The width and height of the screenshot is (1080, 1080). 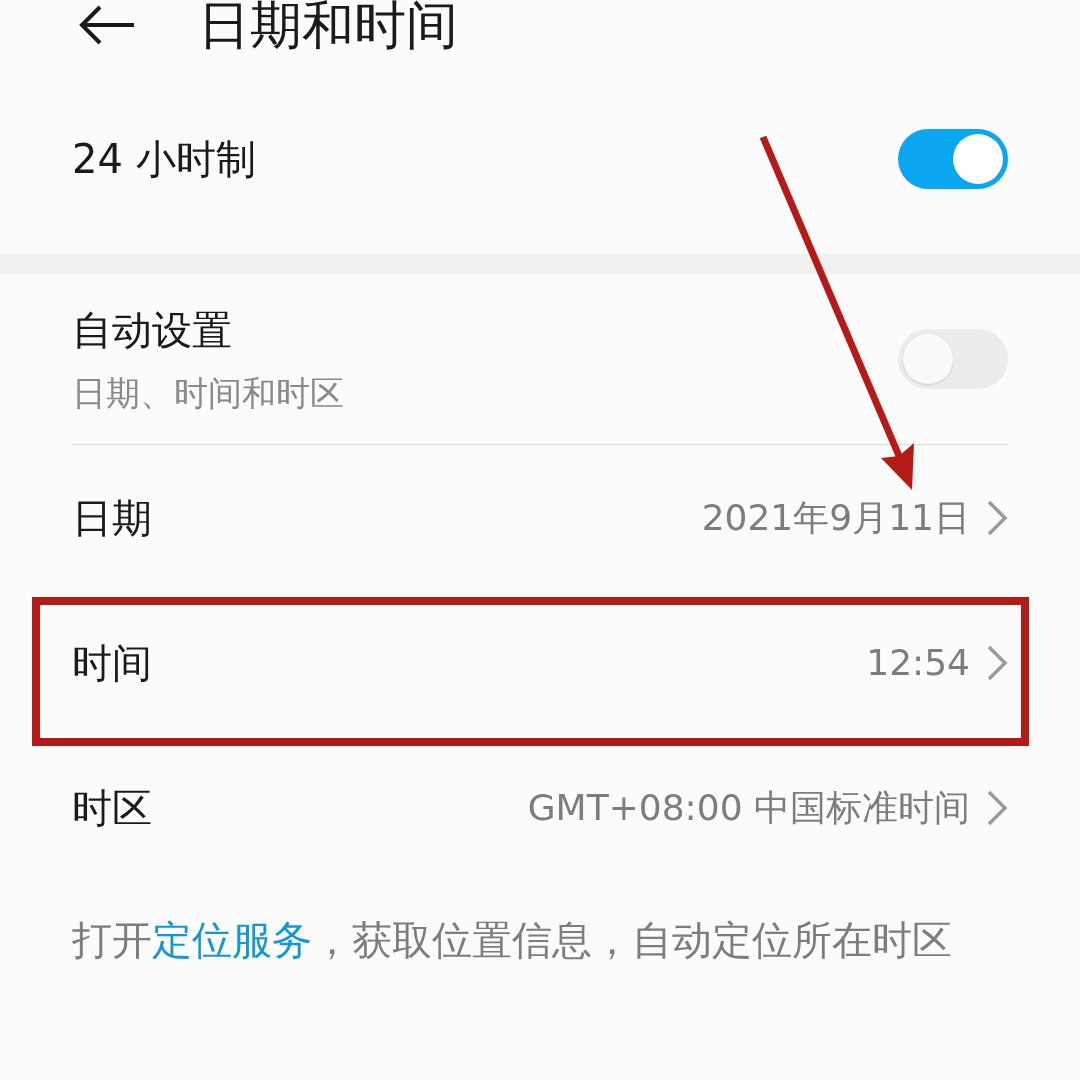 What do you see at coordinates (953, 159) in the screenshot?
I see `toggle-switch` at bounding box center [953, 159].